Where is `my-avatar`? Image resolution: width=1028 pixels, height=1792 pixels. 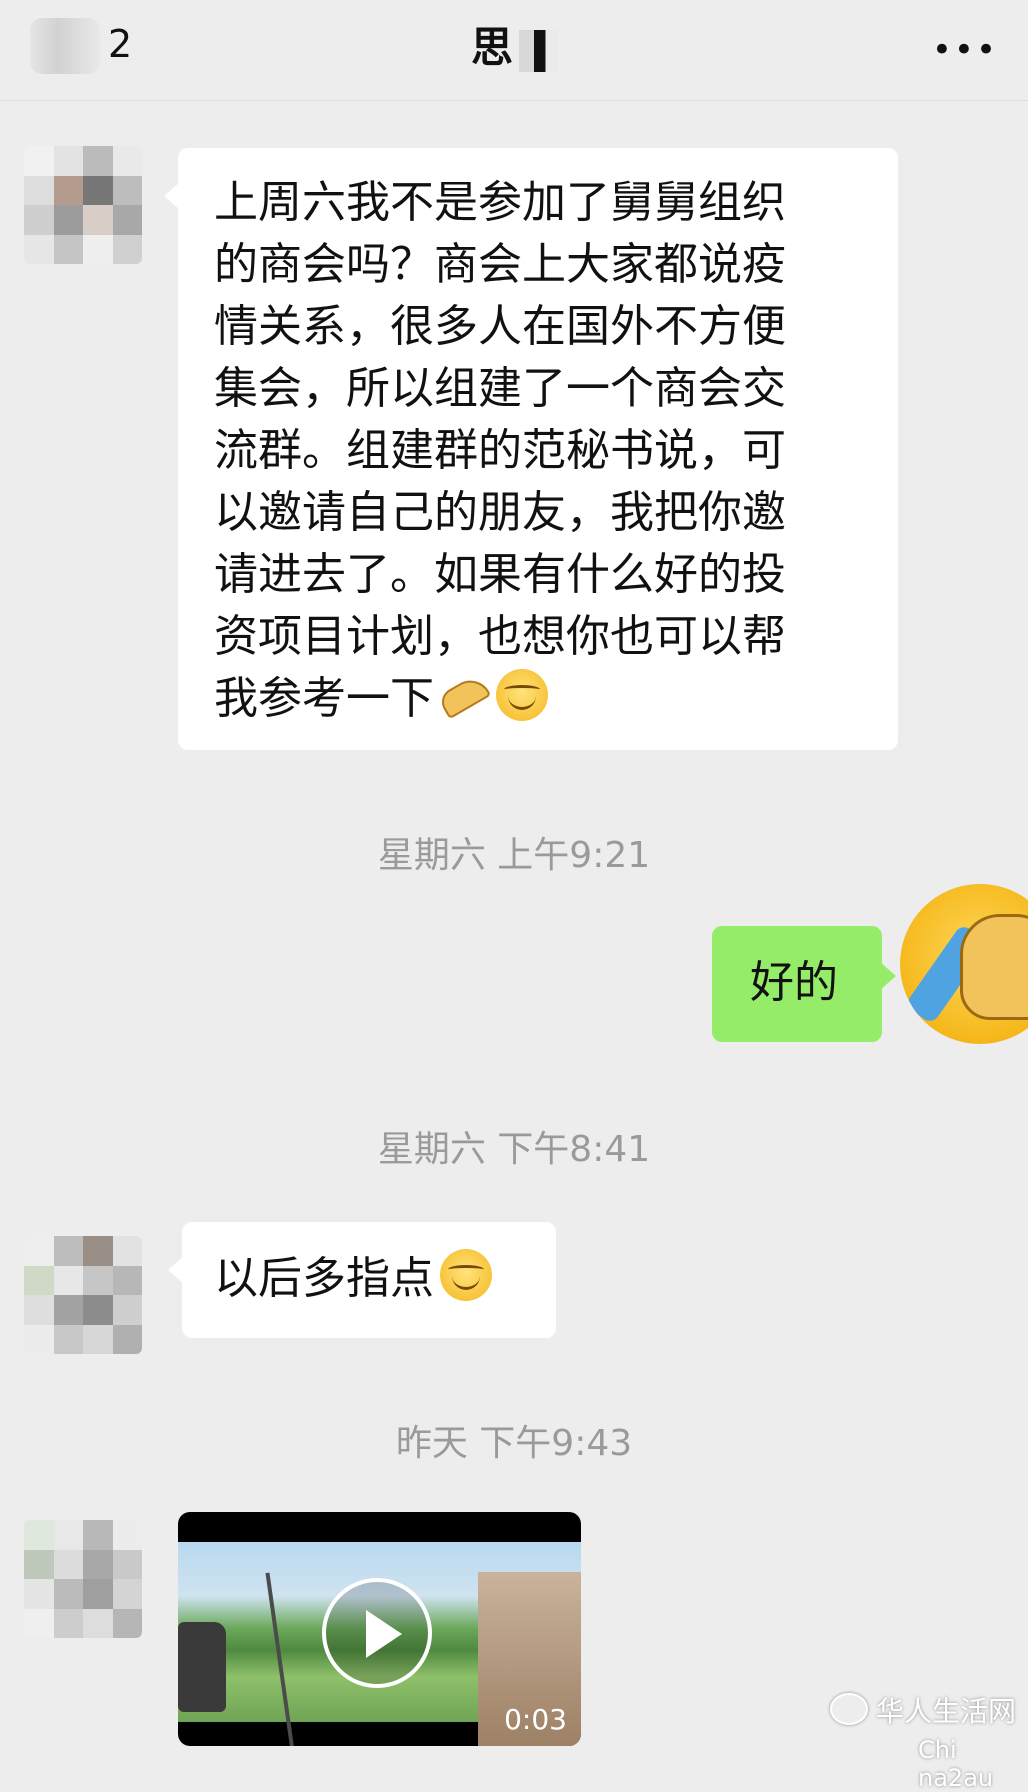 my-avatar is located at coordinates (964, 964).